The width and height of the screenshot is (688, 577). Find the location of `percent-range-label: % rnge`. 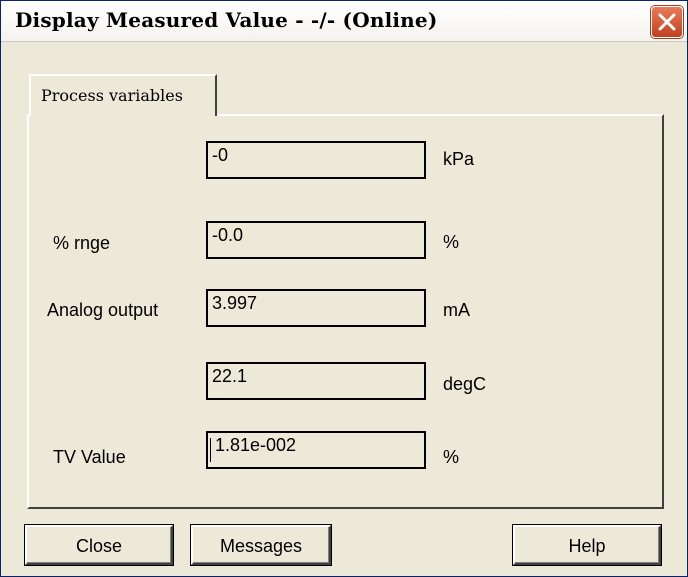

percent-range-label: % rnge is located at coordinates (82, 243).